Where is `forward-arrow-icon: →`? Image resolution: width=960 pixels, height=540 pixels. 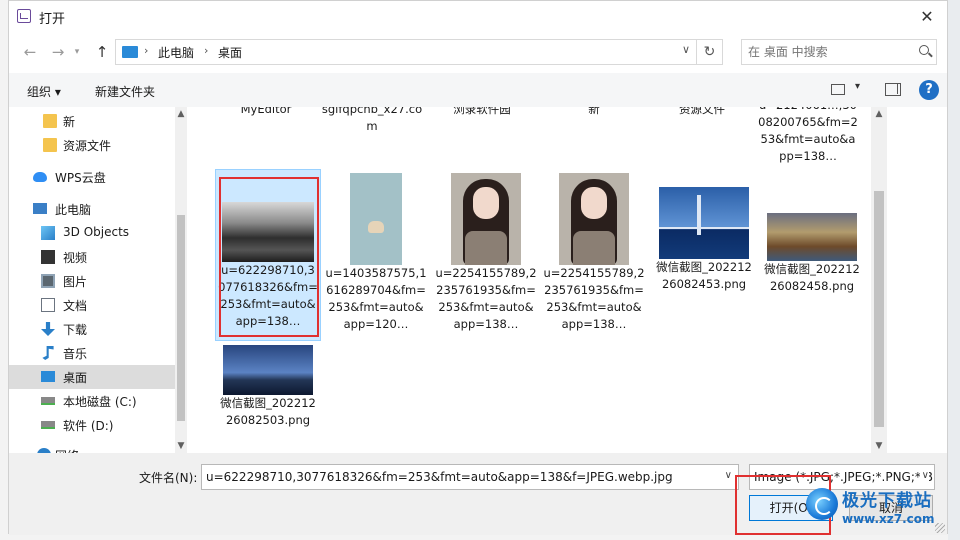 forward-arrow-icon: → is located at coordinates (58, 52).